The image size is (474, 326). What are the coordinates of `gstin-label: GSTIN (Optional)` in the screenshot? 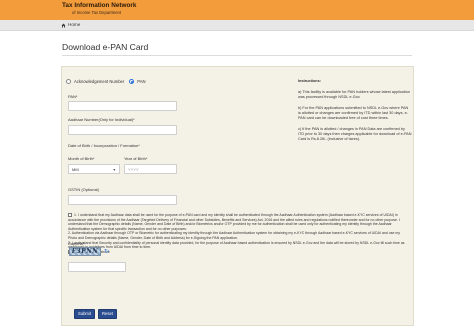 It's located at (83, 189).